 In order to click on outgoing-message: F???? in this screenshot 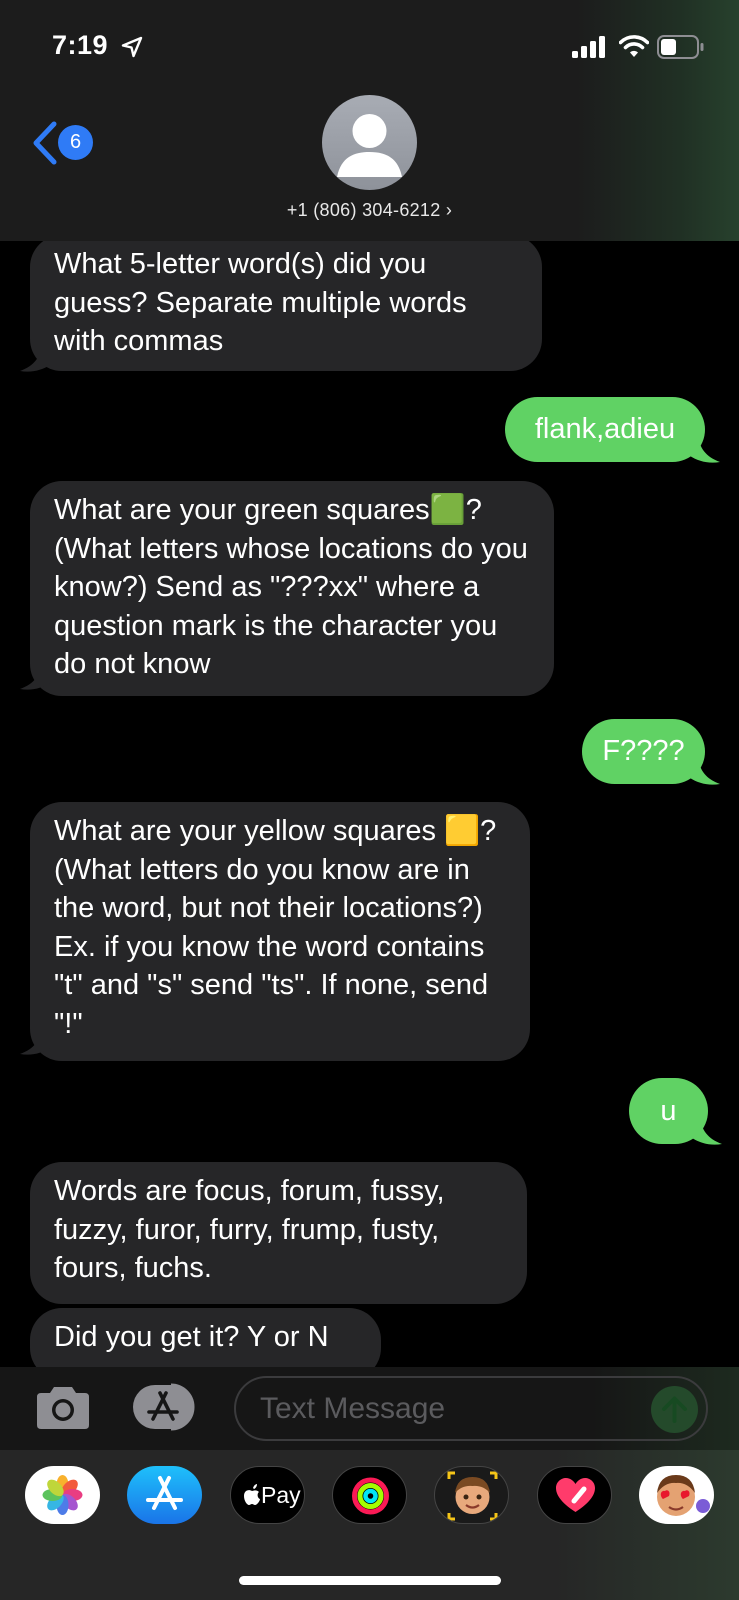, I will do `click(643, 751)`.